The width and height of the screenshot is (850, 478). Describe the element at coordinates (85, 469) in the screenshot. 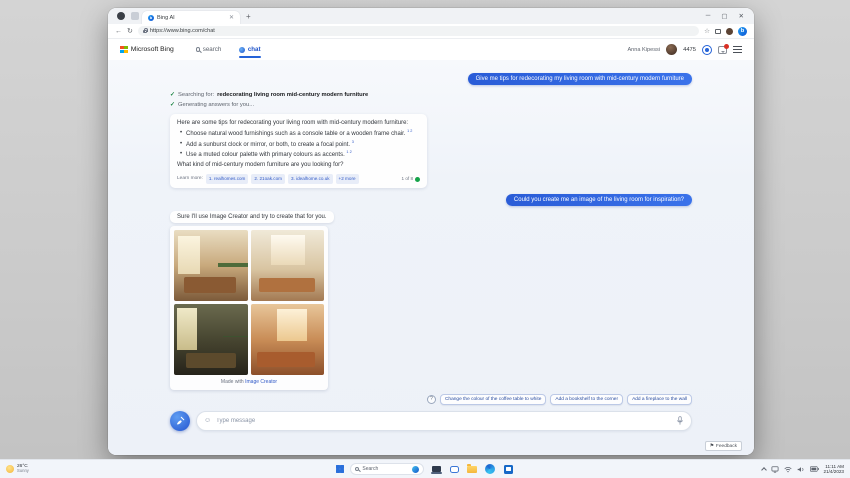

I see `weather-widget: 26°C Sunny` at that location.